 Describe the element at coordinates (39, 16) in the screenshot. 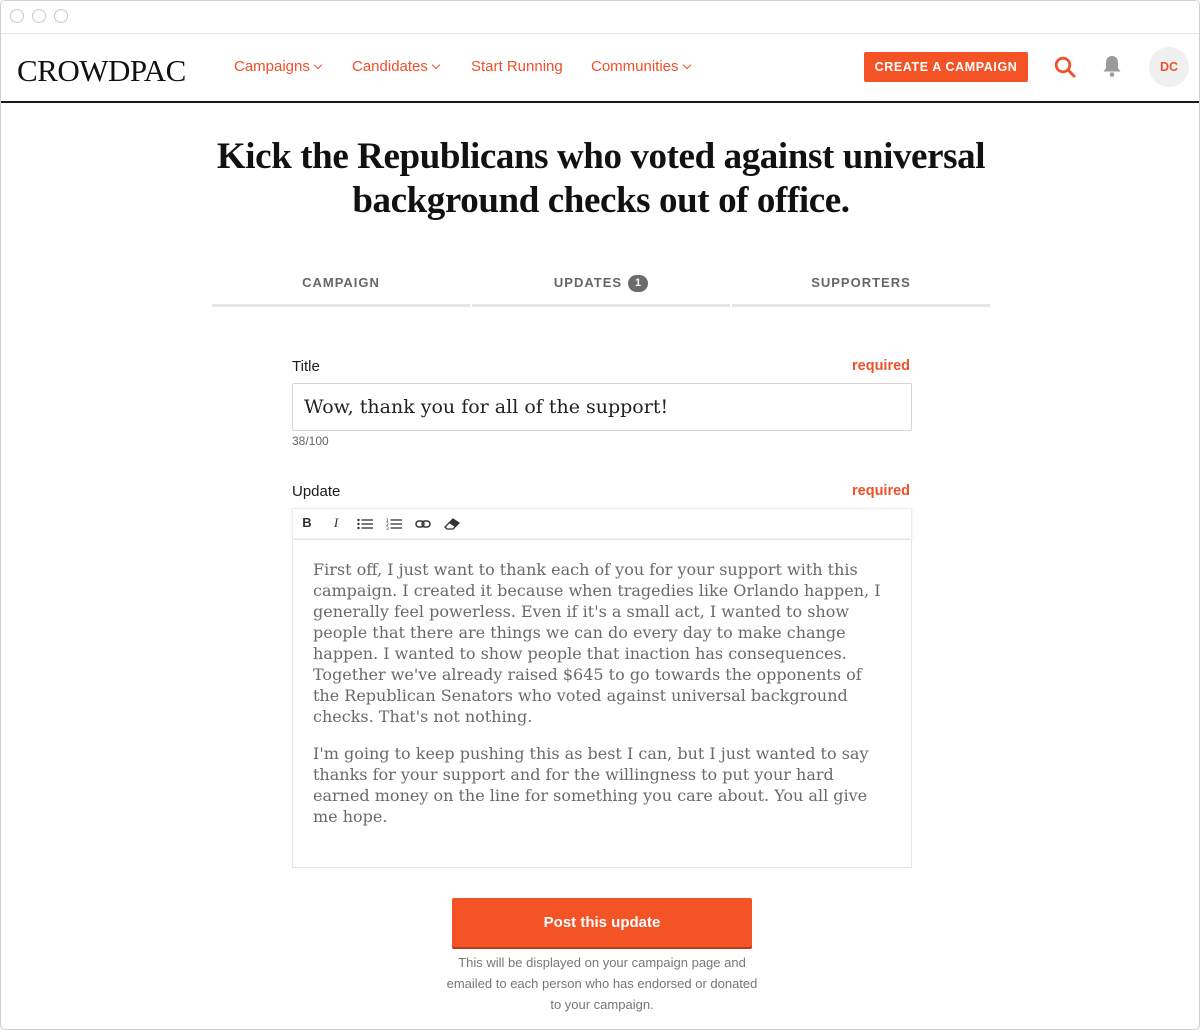

I see `window-minimize-button` at that location.